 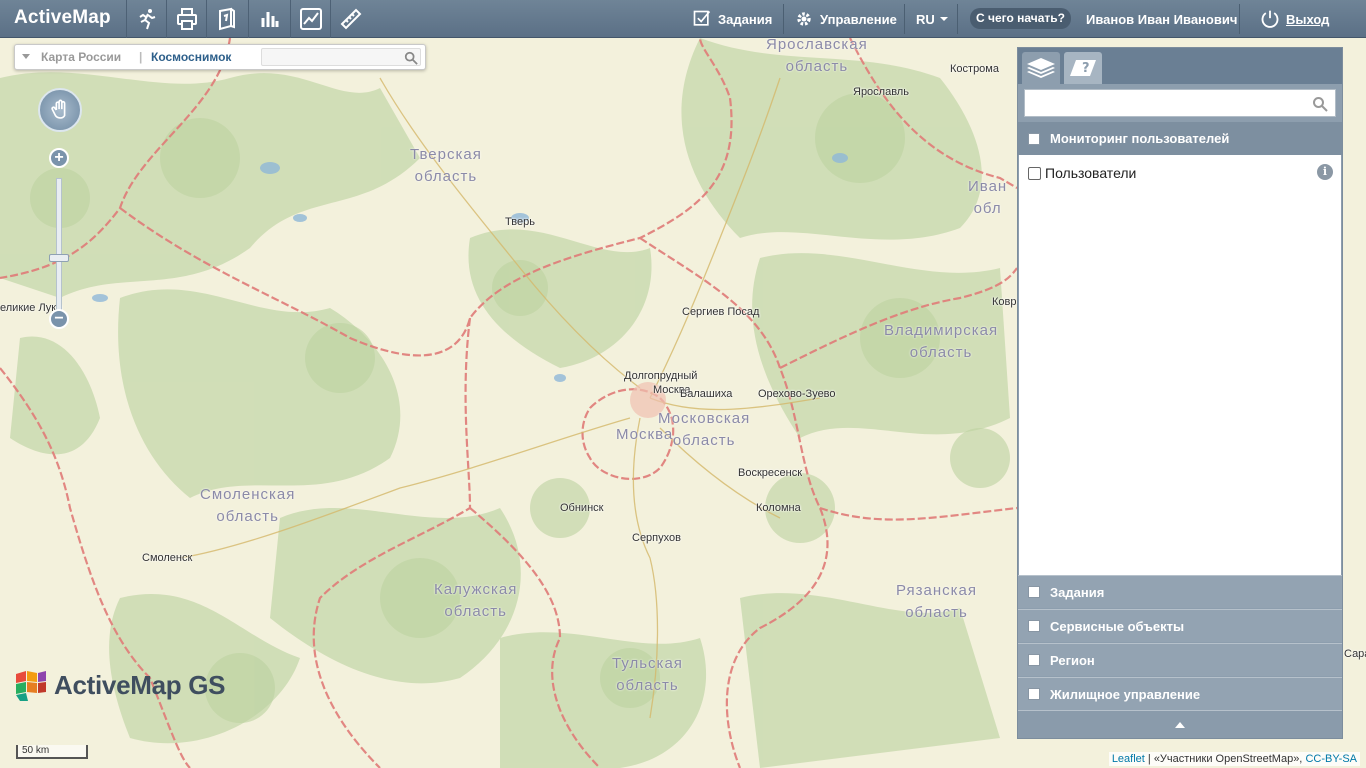 I want to click on group-body: Пользователи i, so click(x=1180, y=365).